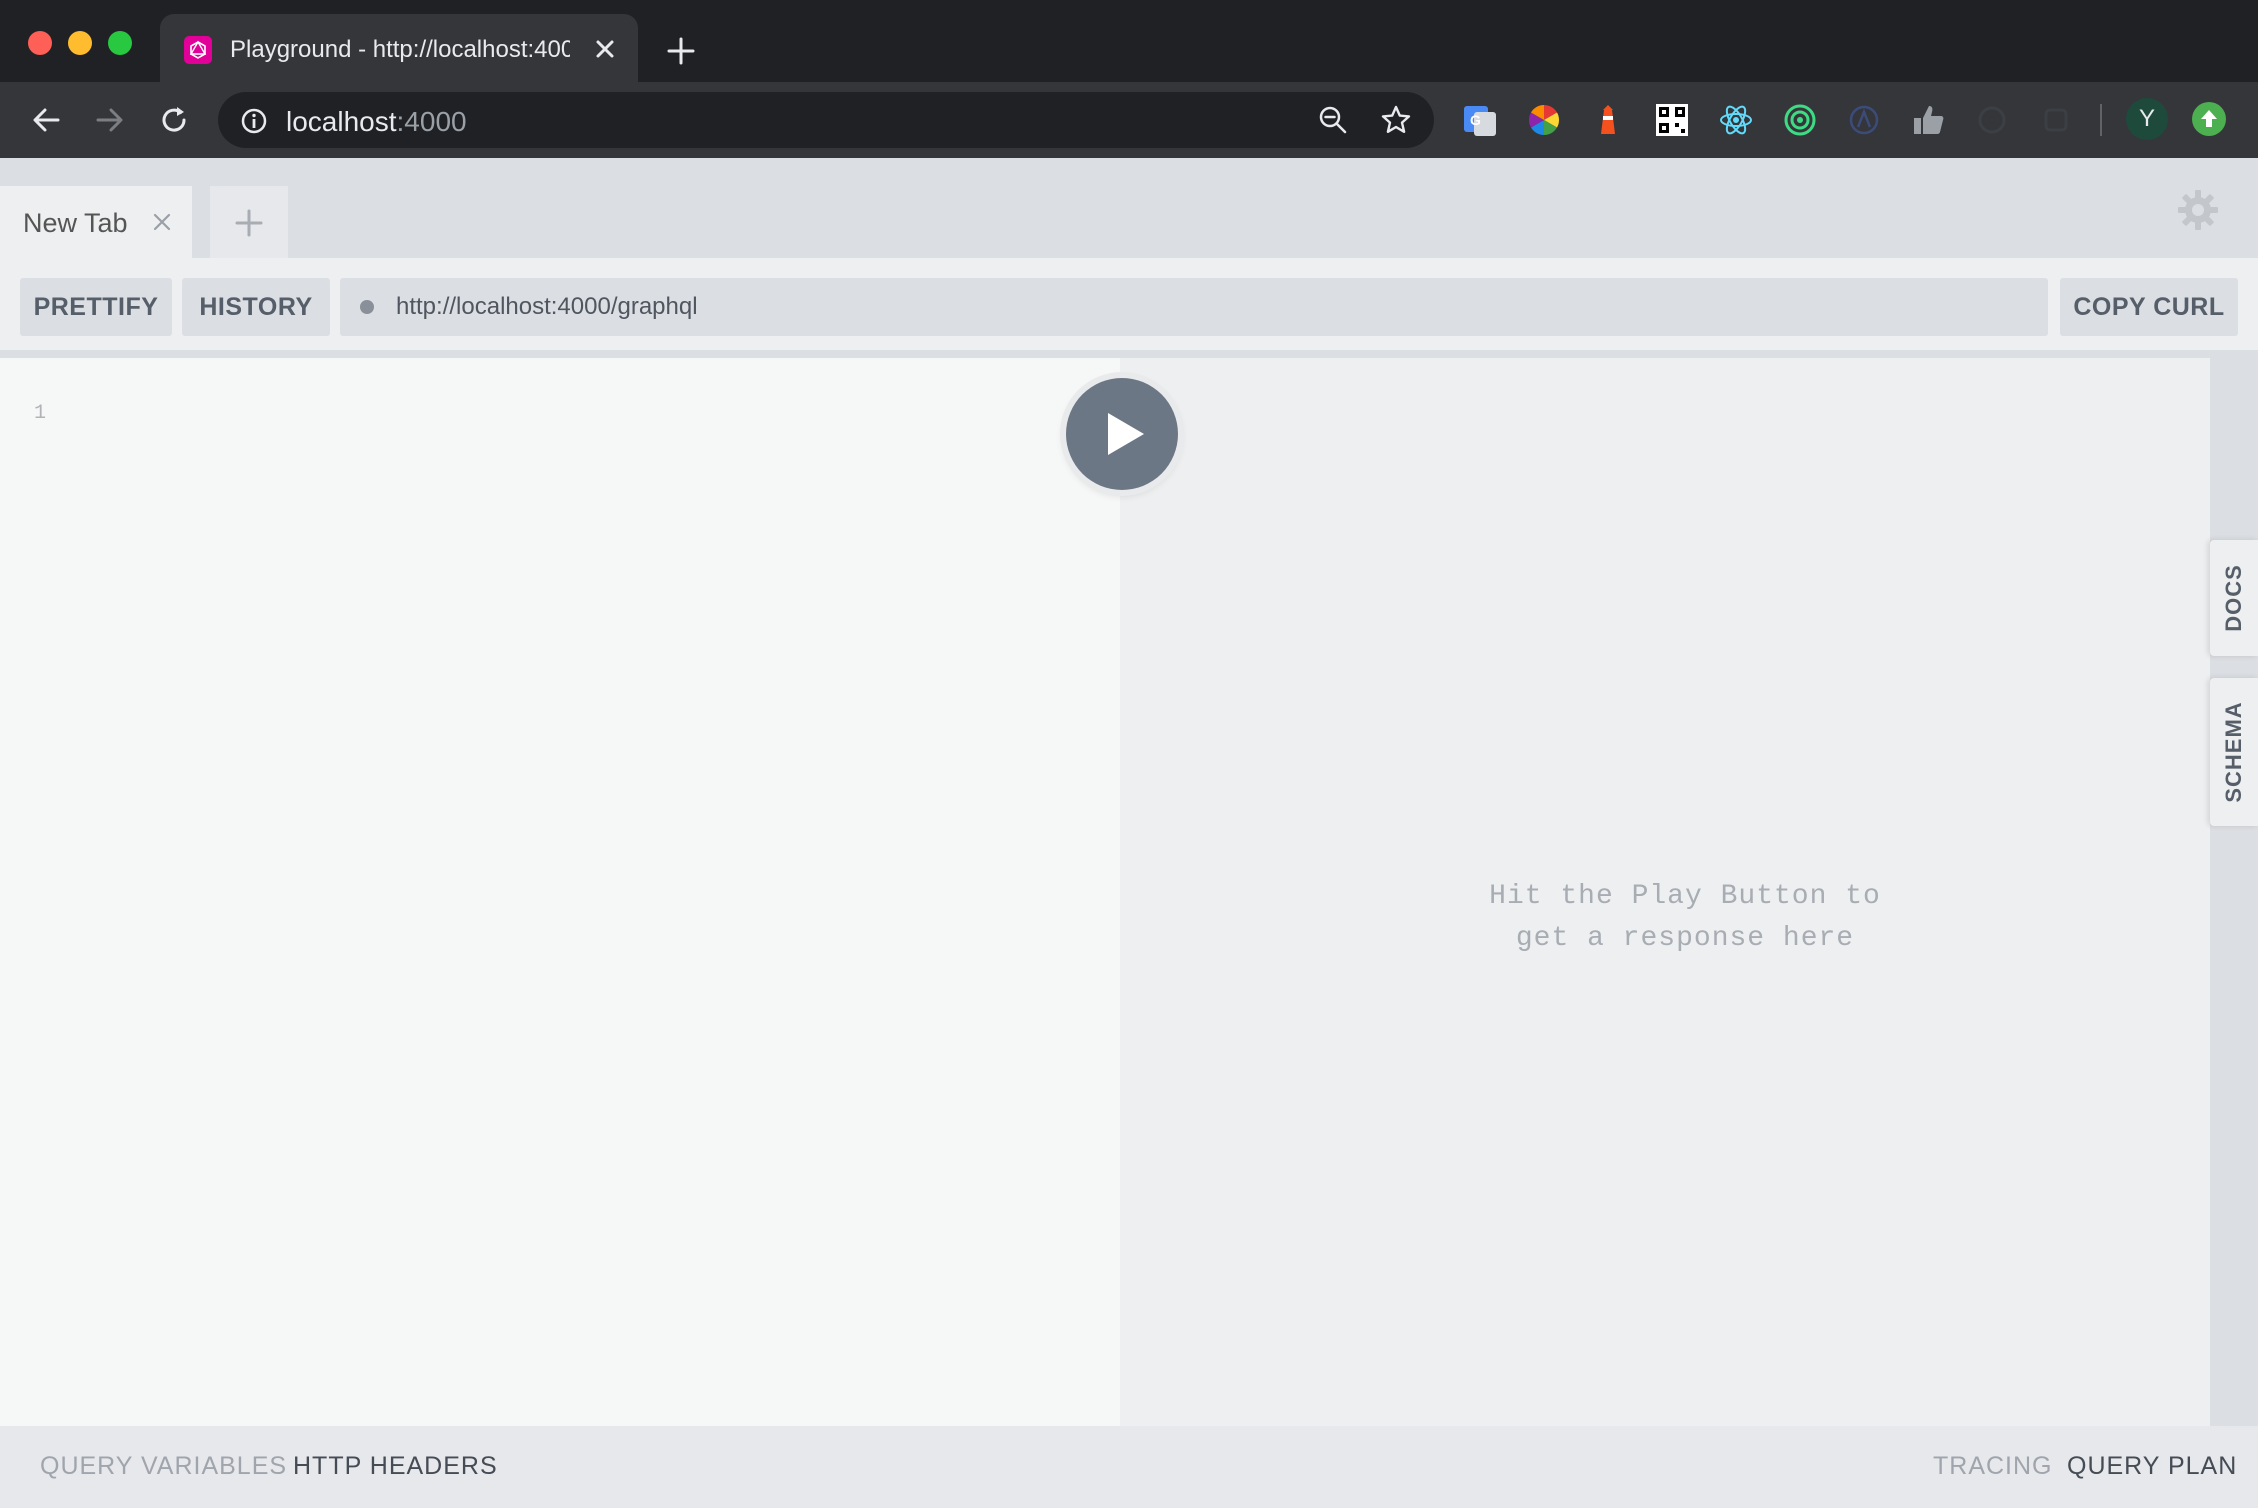 Image resolution: width=2258 pixels, height=1508 pixels. What do you see at coordinates (1992, 120) in the screenshot?
I see `disabled-extension-icon` at bounding box center [1992, 120].